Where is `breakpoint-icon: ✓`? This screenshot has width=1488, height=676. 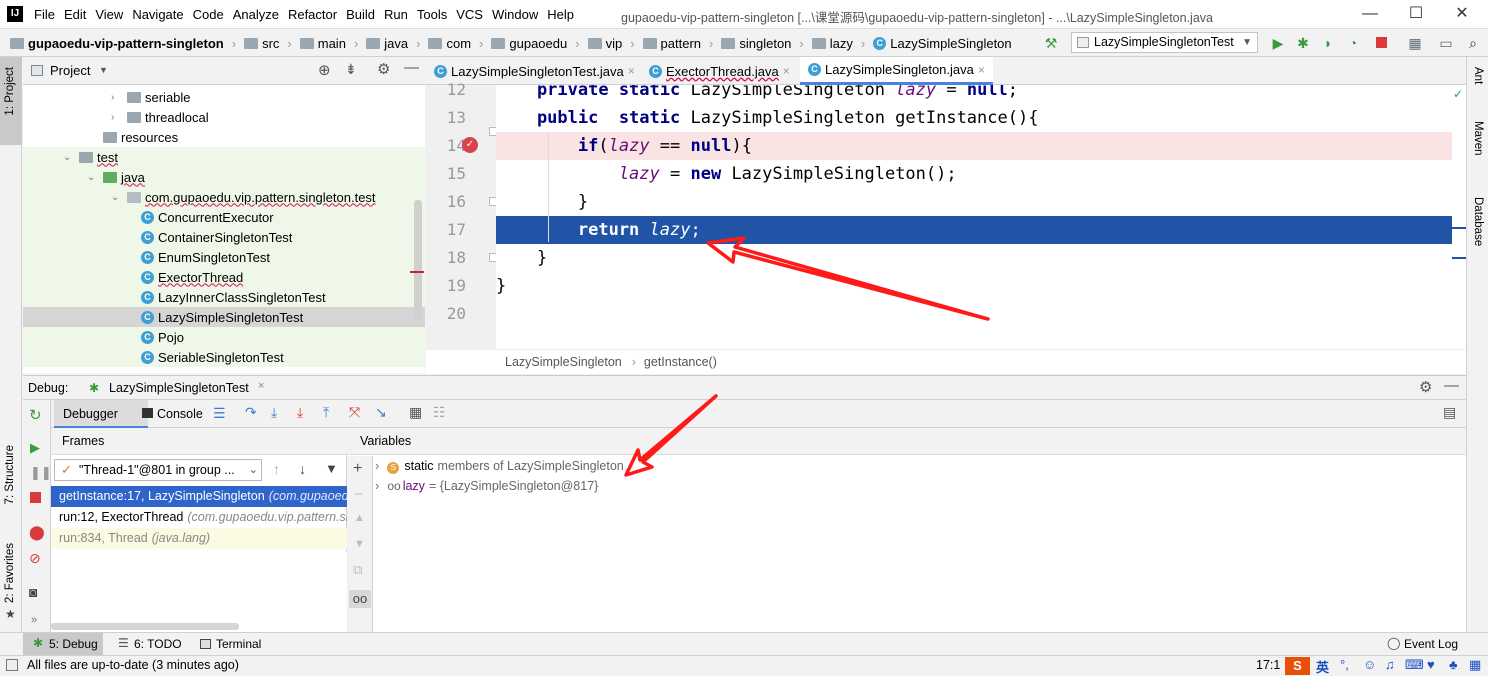
breakpoint-icon: ✓ is located at coordinates (470, 145).